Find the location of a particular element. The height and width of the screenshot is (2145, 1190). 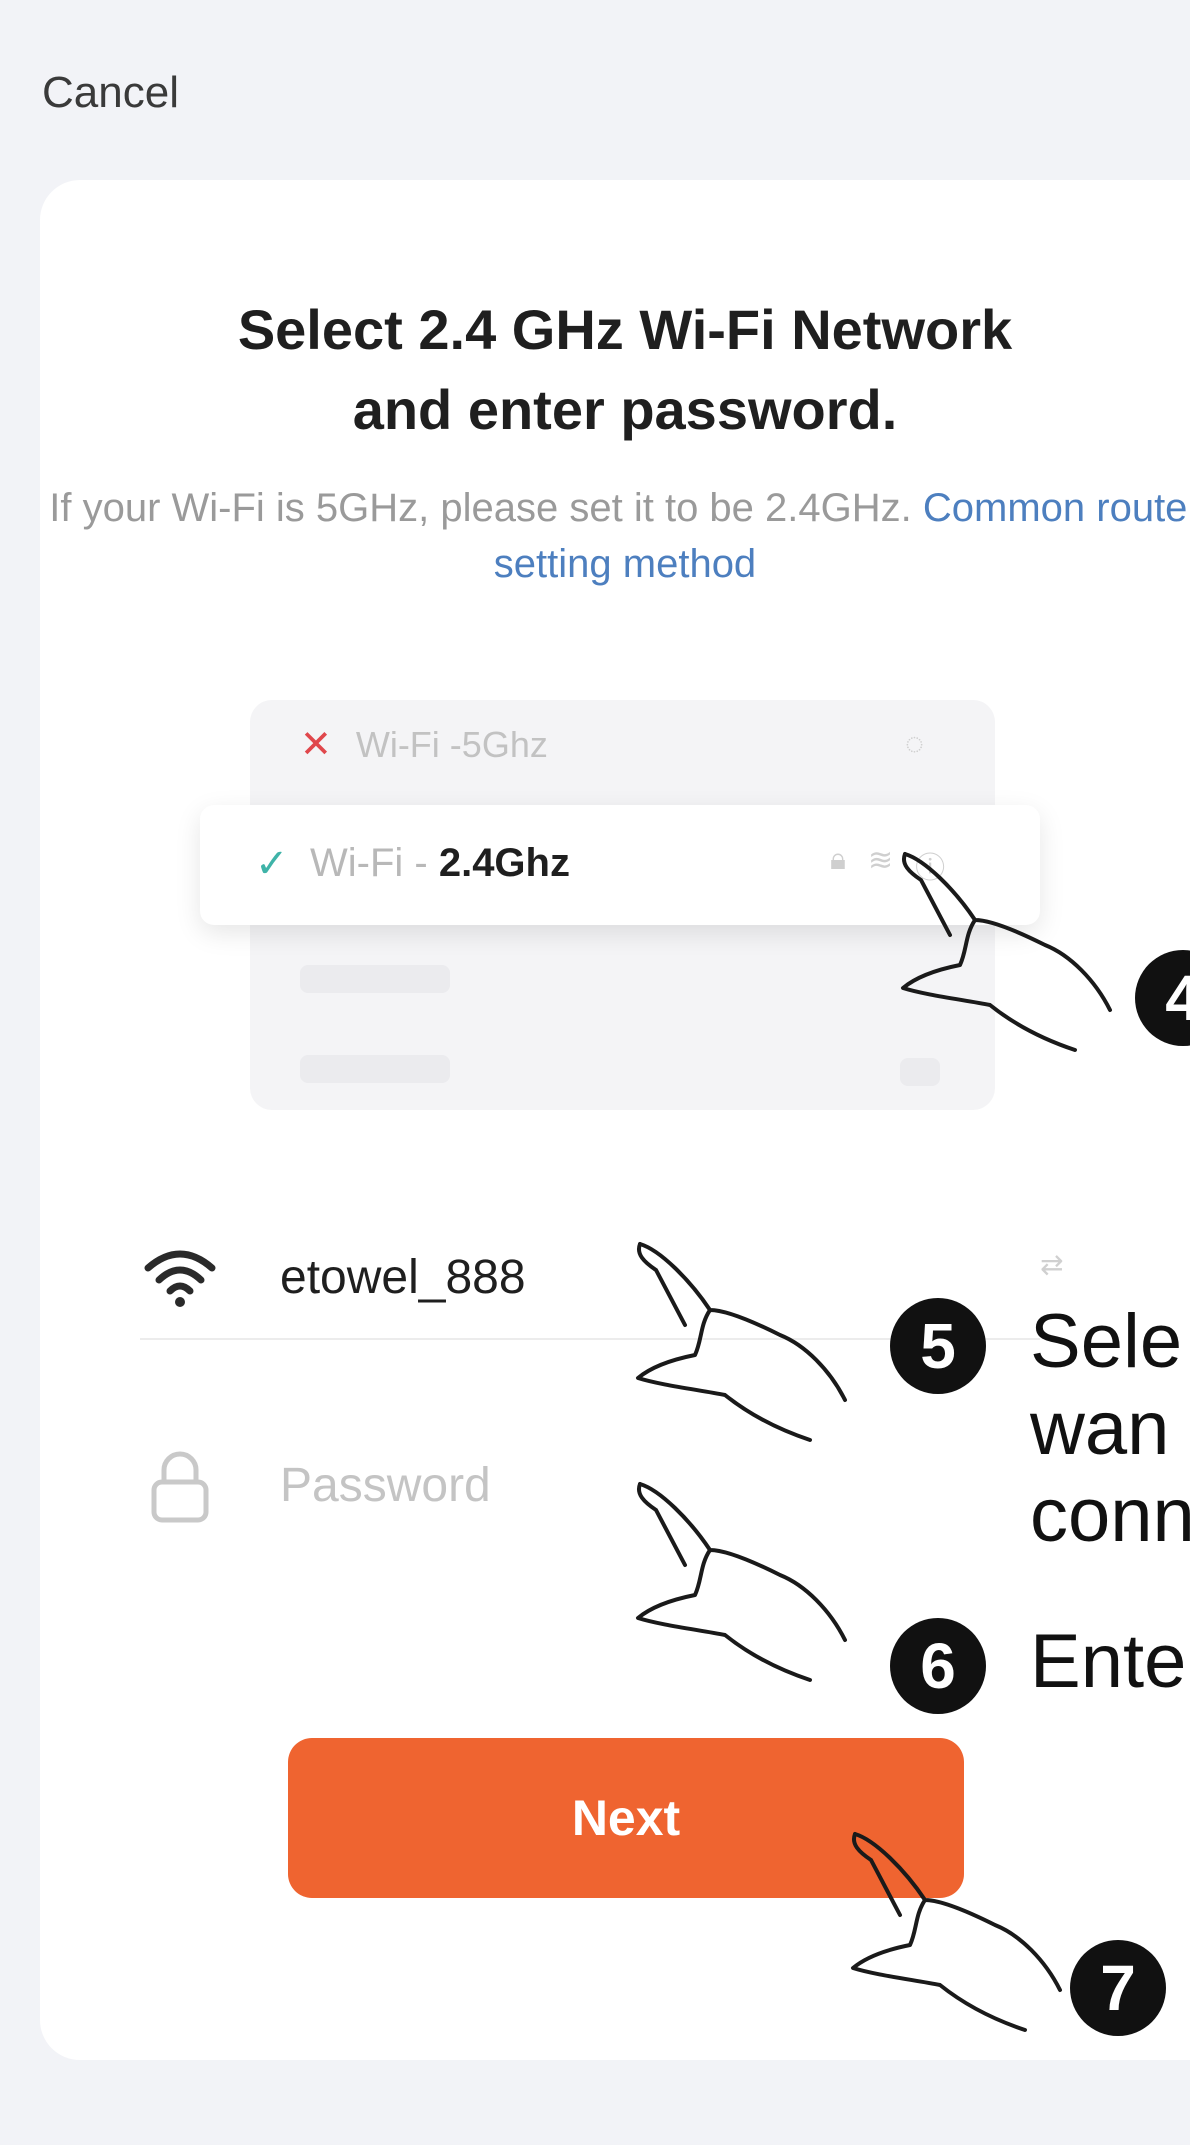

step-7-badge: 7 is located at coordinates (1118, 1988).